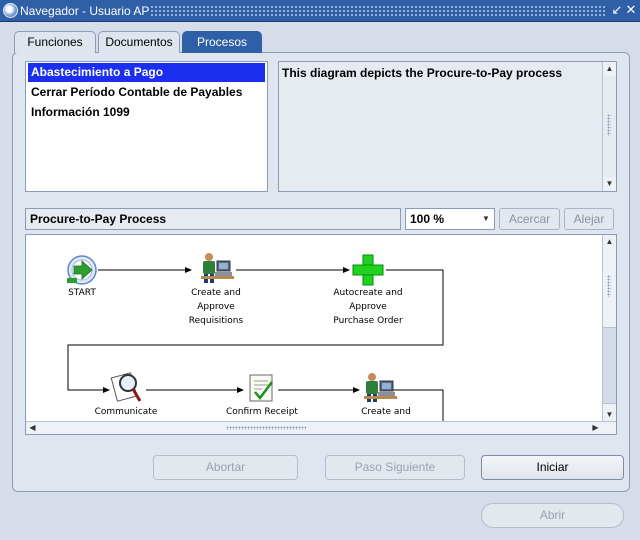 This screenshot has height=540, width=640. I want to click on zoom-value: 100 %, so click(427, 219).